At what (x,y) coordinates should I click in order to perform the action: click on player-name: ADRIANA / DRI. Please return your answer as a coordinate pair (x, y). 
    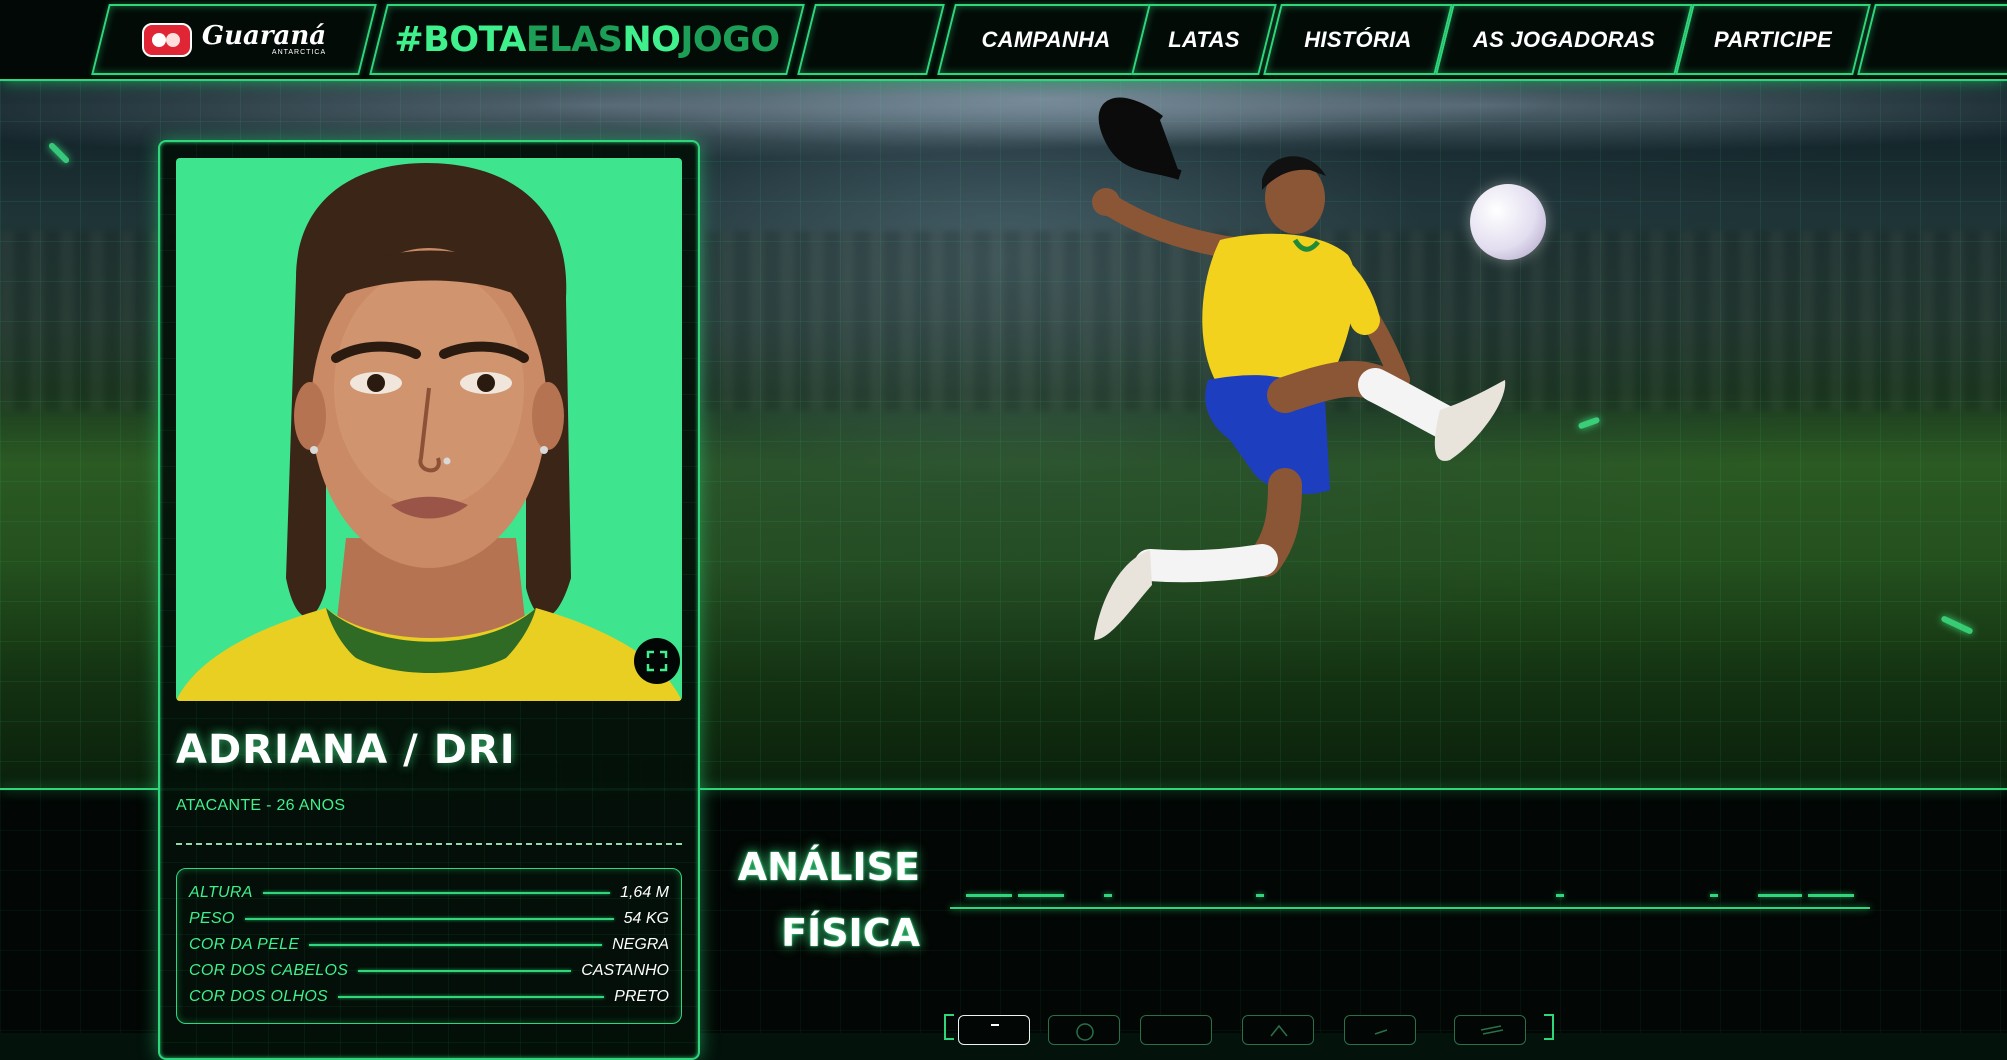
    Looking at the image, I should click on (346, 750).